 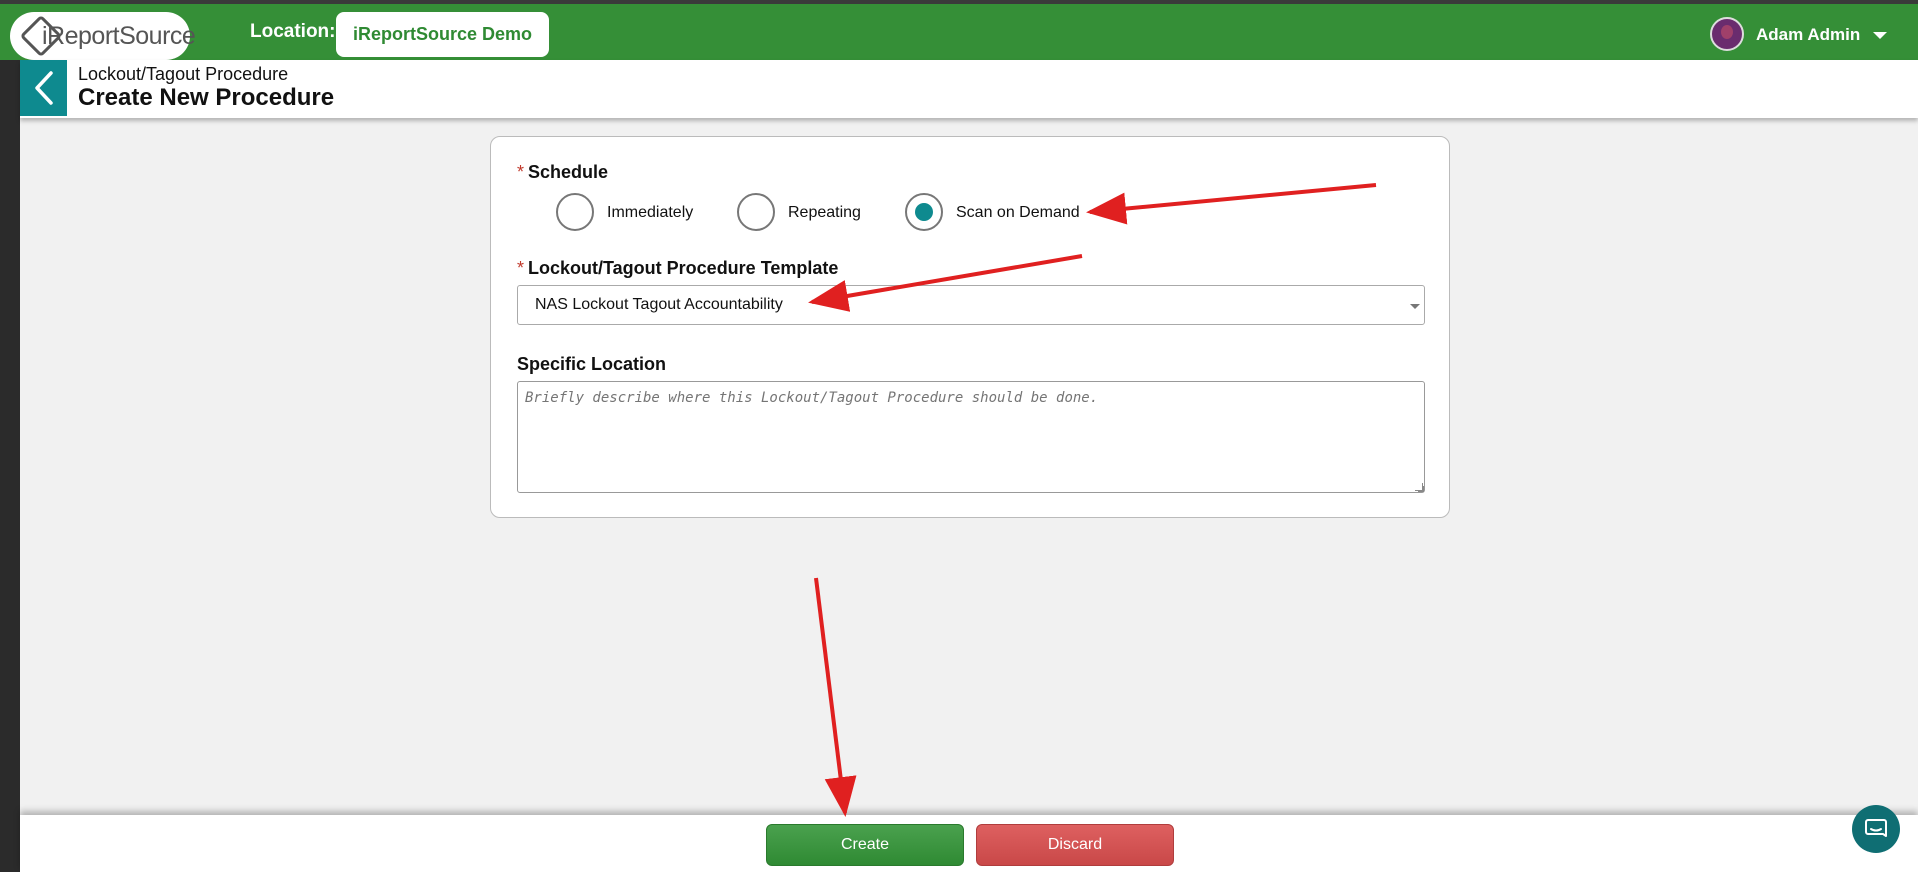 I want to click on radio-label-repeating: Repeating, so click(x=824, y=213).